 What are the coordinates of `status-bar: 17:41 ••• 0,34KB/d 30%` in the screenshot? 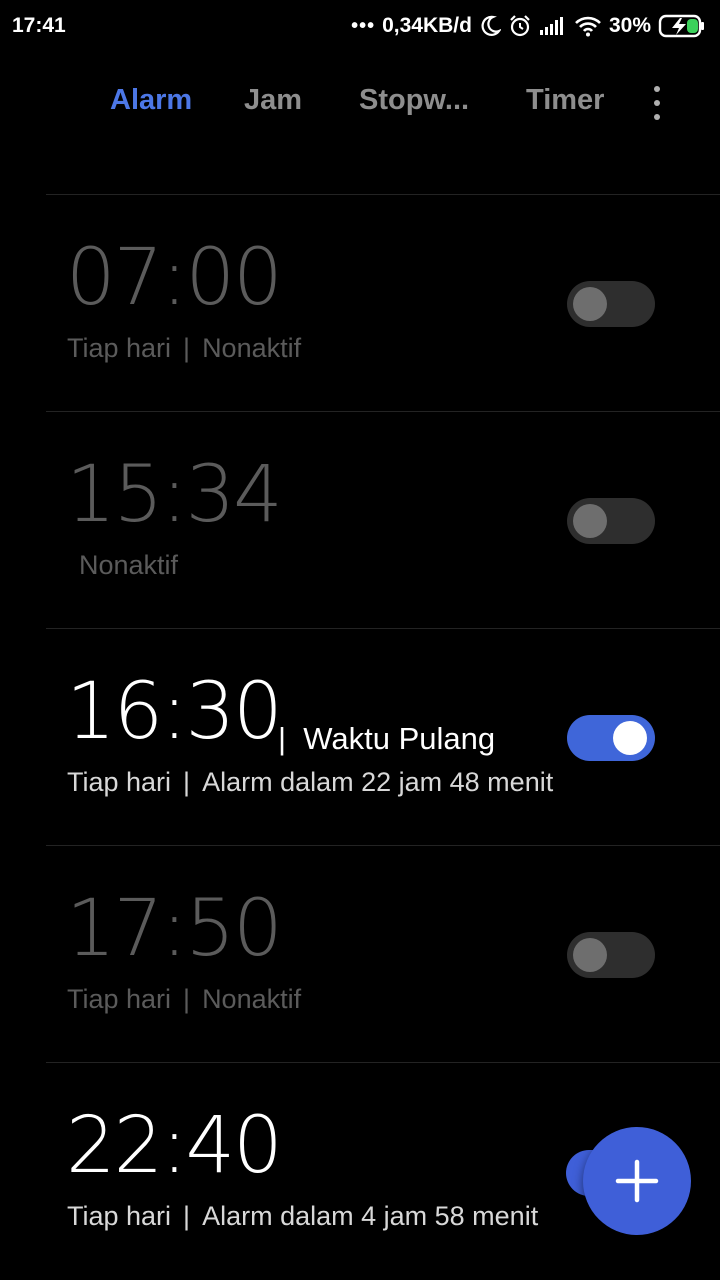 It's located at (360, 26).